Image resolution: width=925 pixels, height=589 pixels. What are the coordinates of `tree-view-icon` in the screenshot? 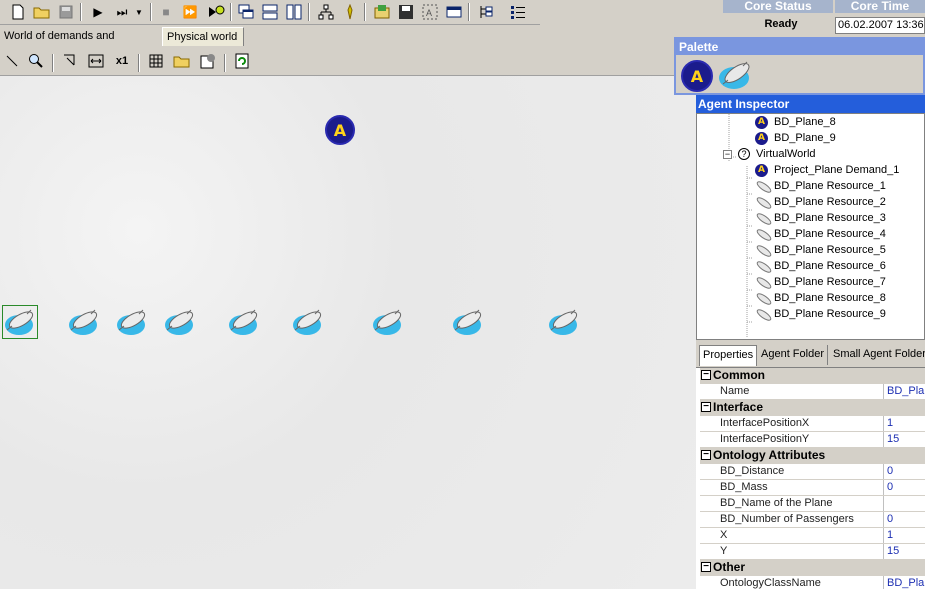 It's located at (486, 12).